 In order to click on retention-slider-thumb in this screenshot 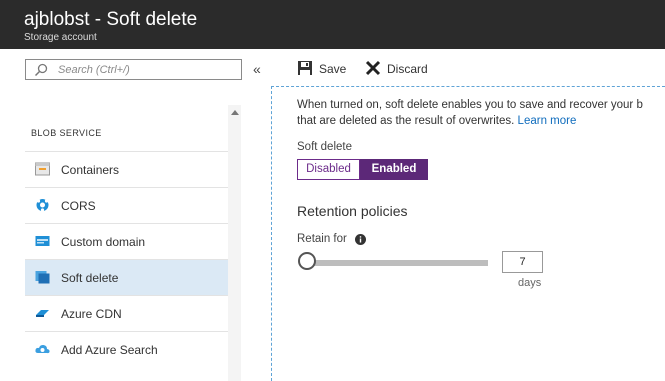, I will do `click(307, 261)`.